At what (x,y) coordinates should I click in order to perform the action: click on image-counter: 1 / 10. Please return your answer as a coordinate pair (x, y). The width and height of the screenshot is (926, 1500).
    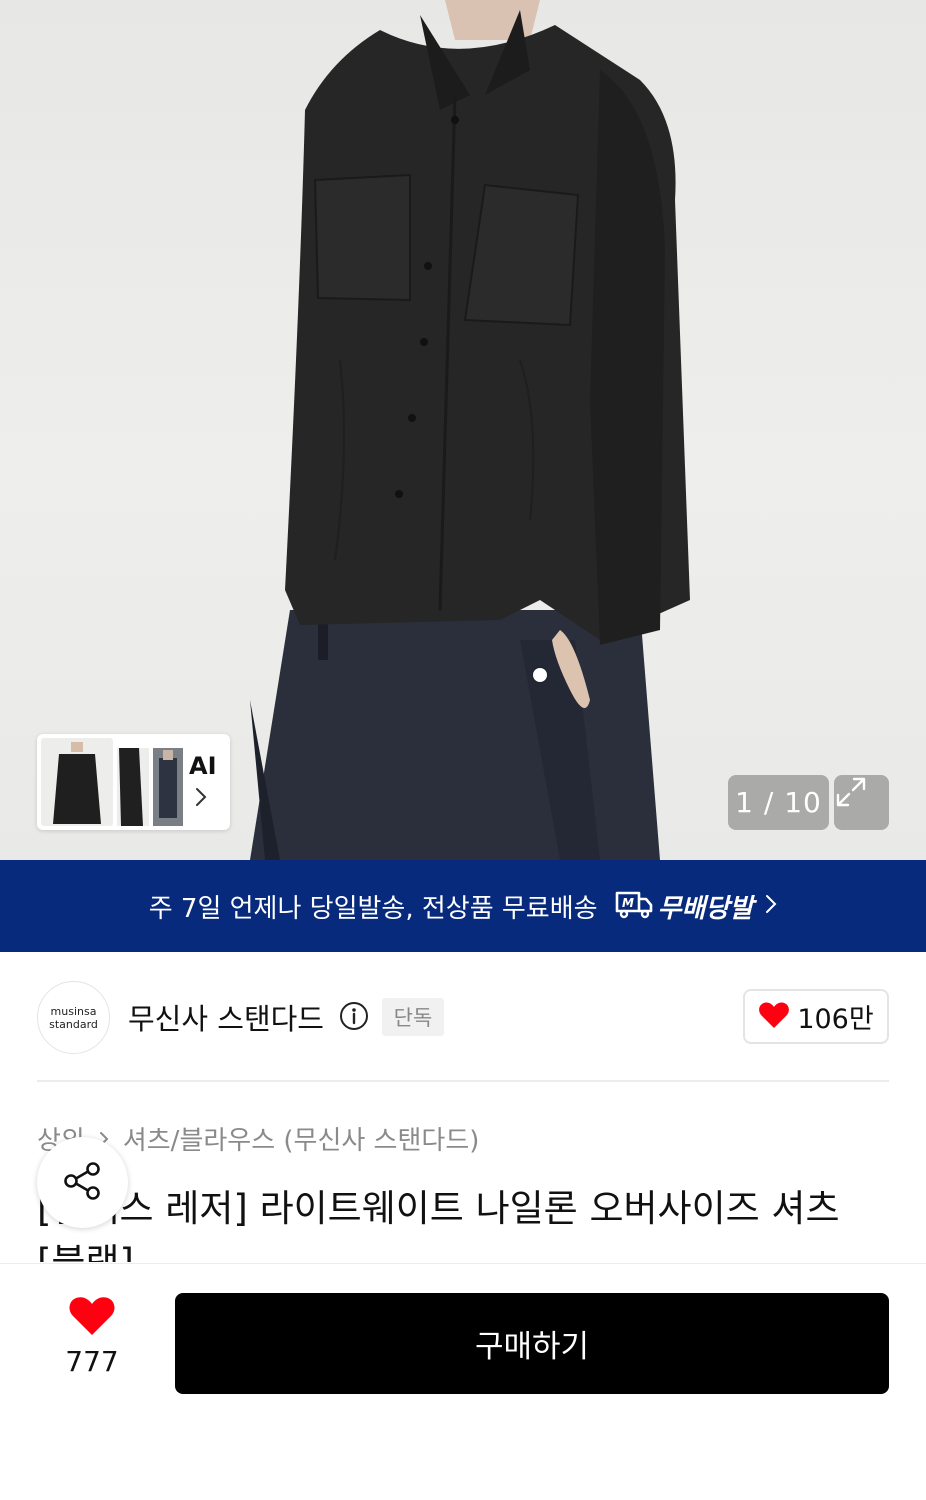
    Looking at the image, I should click on (778, 802).